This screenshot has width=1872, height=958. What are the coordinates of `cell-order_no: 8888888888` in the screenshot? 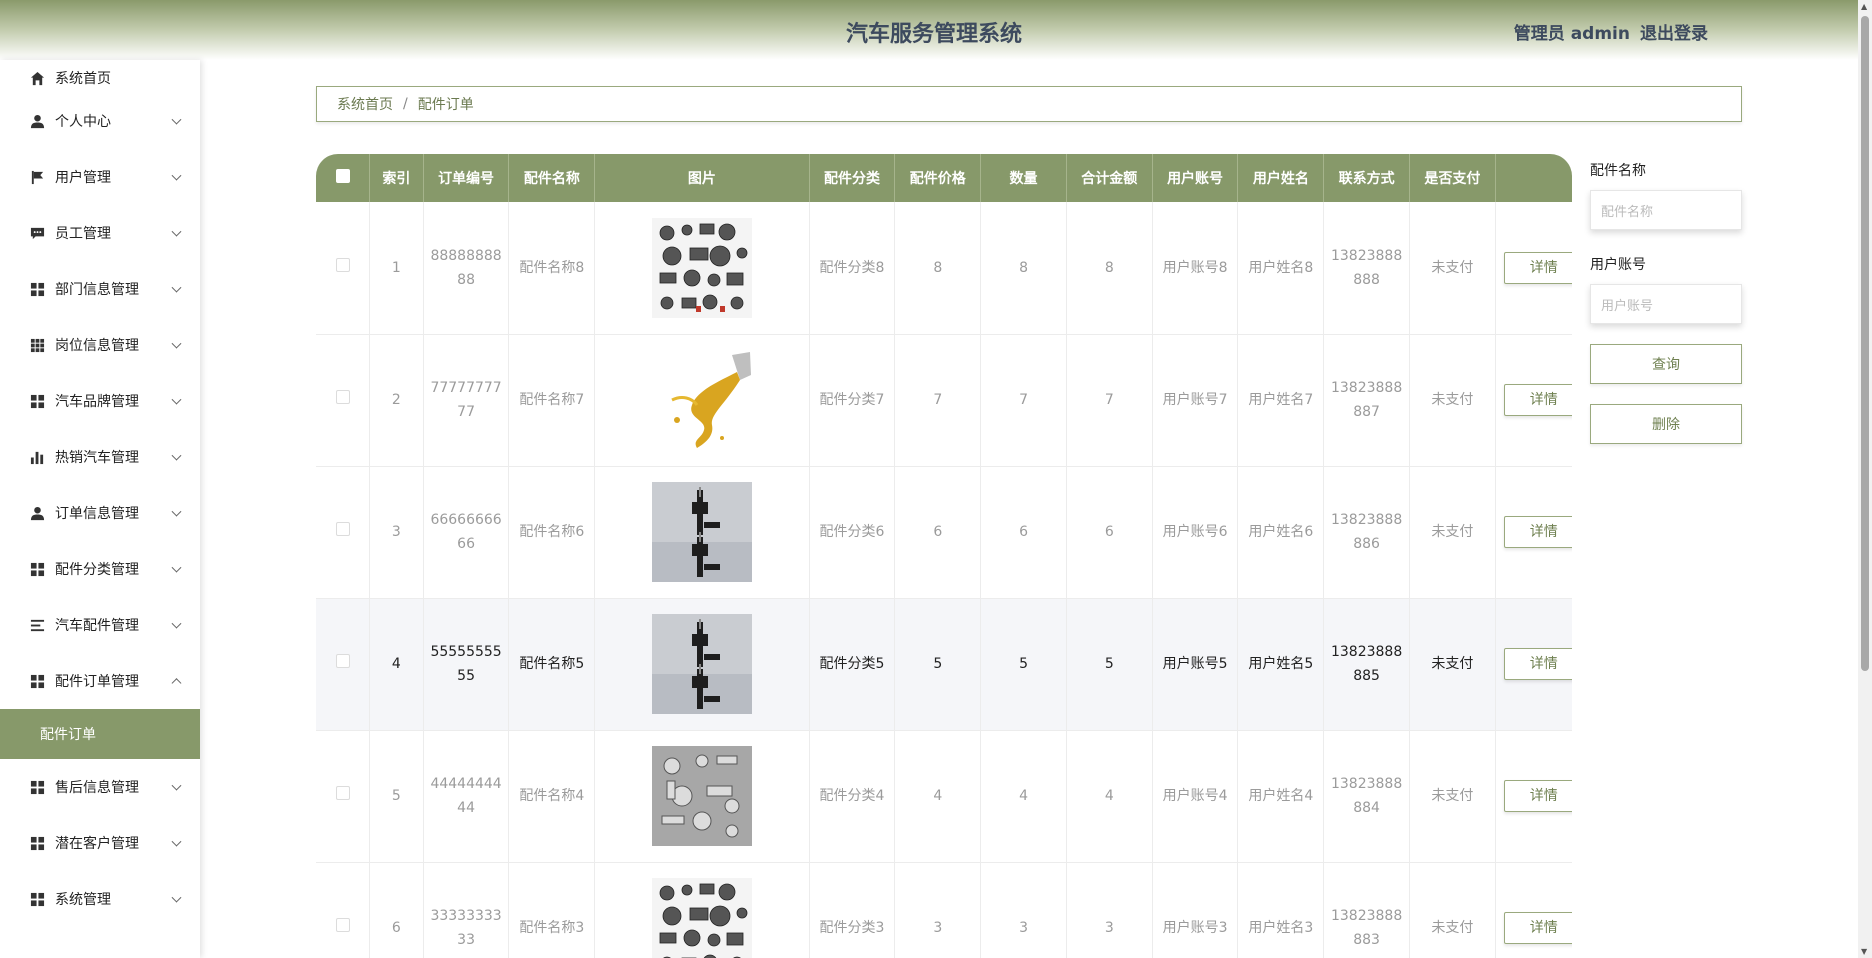 It's located at (466, 268).